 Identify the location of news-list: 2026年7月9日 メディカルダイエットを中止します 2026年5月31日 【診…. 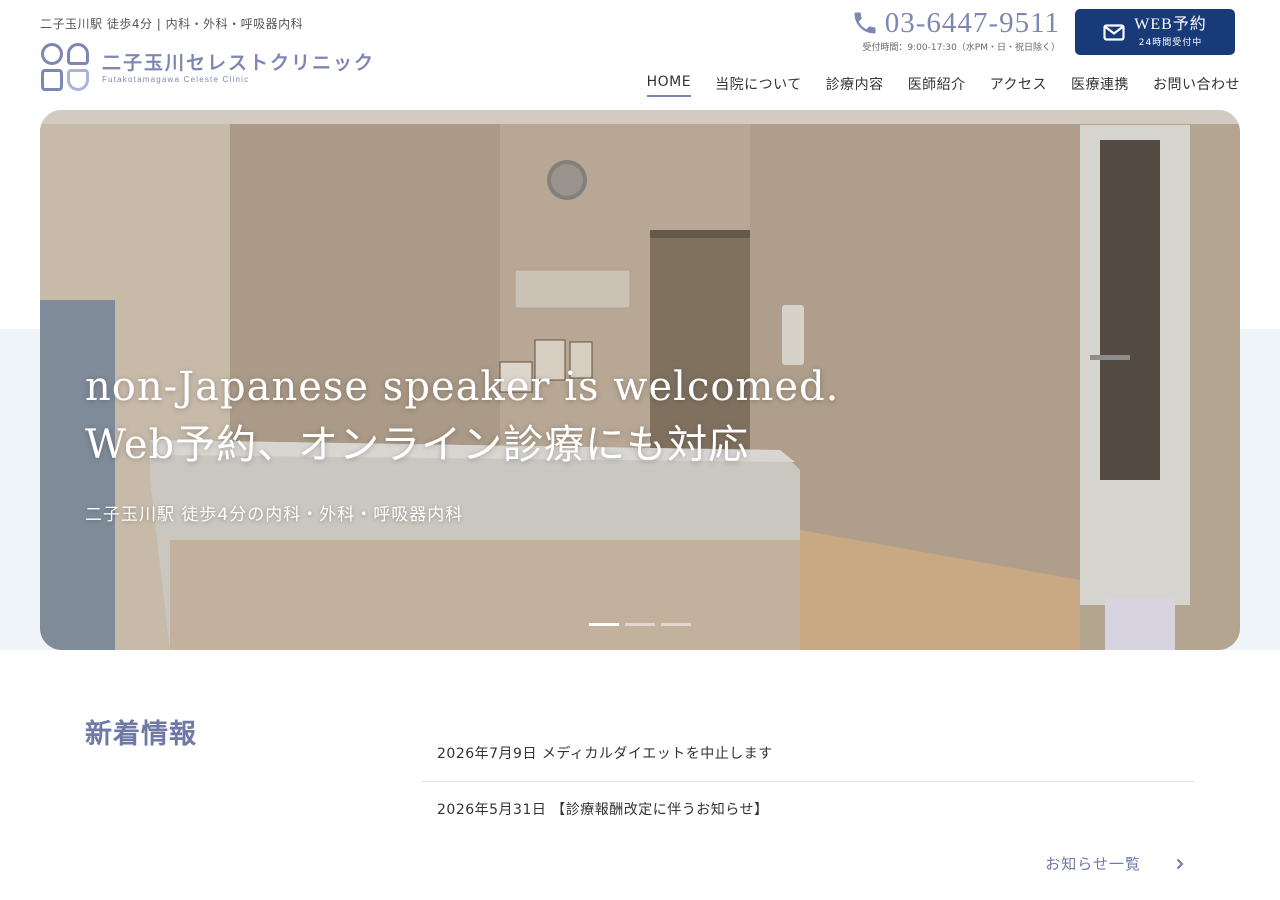
(808, 782).